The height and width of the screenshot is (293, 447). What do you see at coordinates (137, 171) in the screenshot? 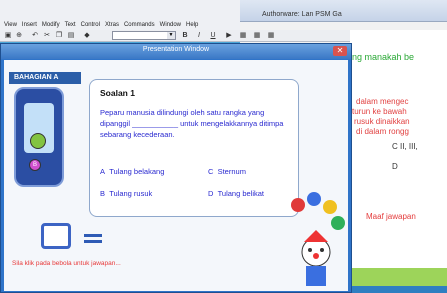
I see `option-text: Tulang belakang` at bounding box center [137, 171].